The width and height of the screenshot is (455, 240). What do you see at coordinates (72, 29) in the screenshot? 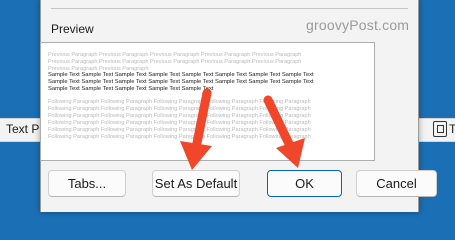
I see `preview-label: Preview` at bounding box center [72, 29].